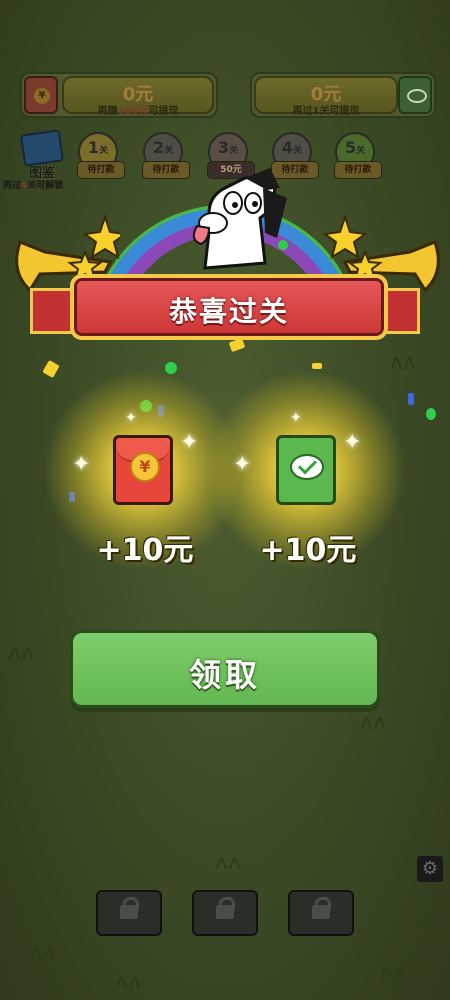 The width and height of the screenshot is (450, 1000). What do you see at coordinates (145, 467) in the screenshot?
I see `yuan-coin-icon: ¥` at bounding box center [145, 467].